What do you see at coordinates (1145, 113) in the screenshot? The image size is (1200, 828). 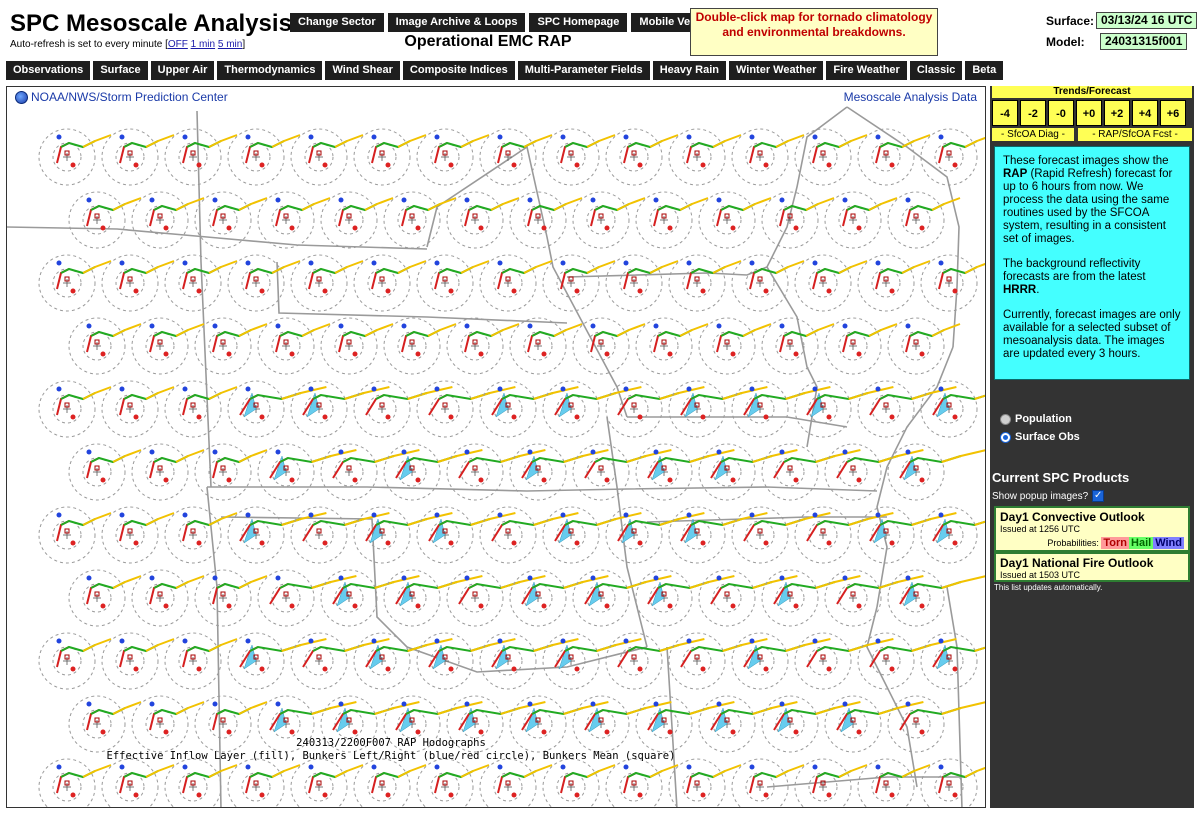 I see `trend-plus-4: +4` at bounding box center [1145, 113].